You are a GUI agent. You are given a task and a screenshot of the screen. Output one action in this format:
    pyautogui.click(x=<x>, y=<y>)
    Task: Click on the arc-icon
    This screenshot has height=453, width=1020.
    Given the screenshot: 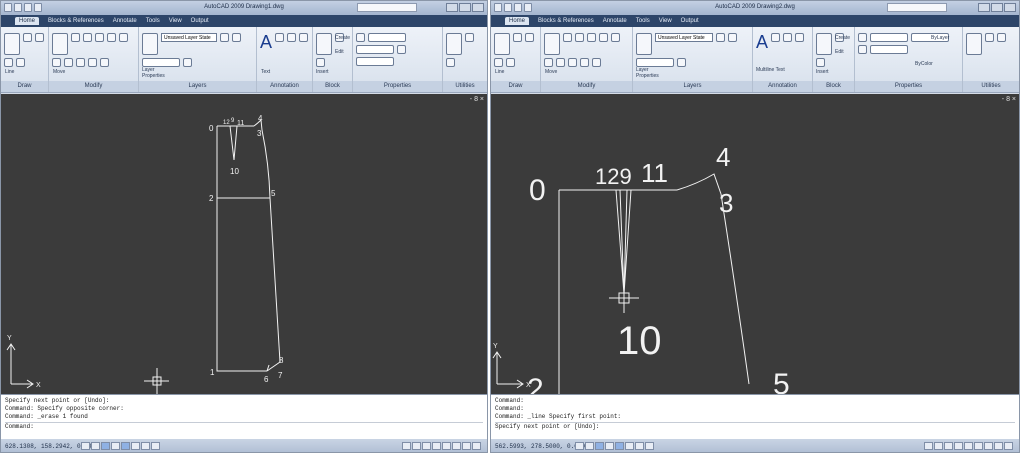 What is the action you would take?
    pyautogui.click(x=8, y=62)
    